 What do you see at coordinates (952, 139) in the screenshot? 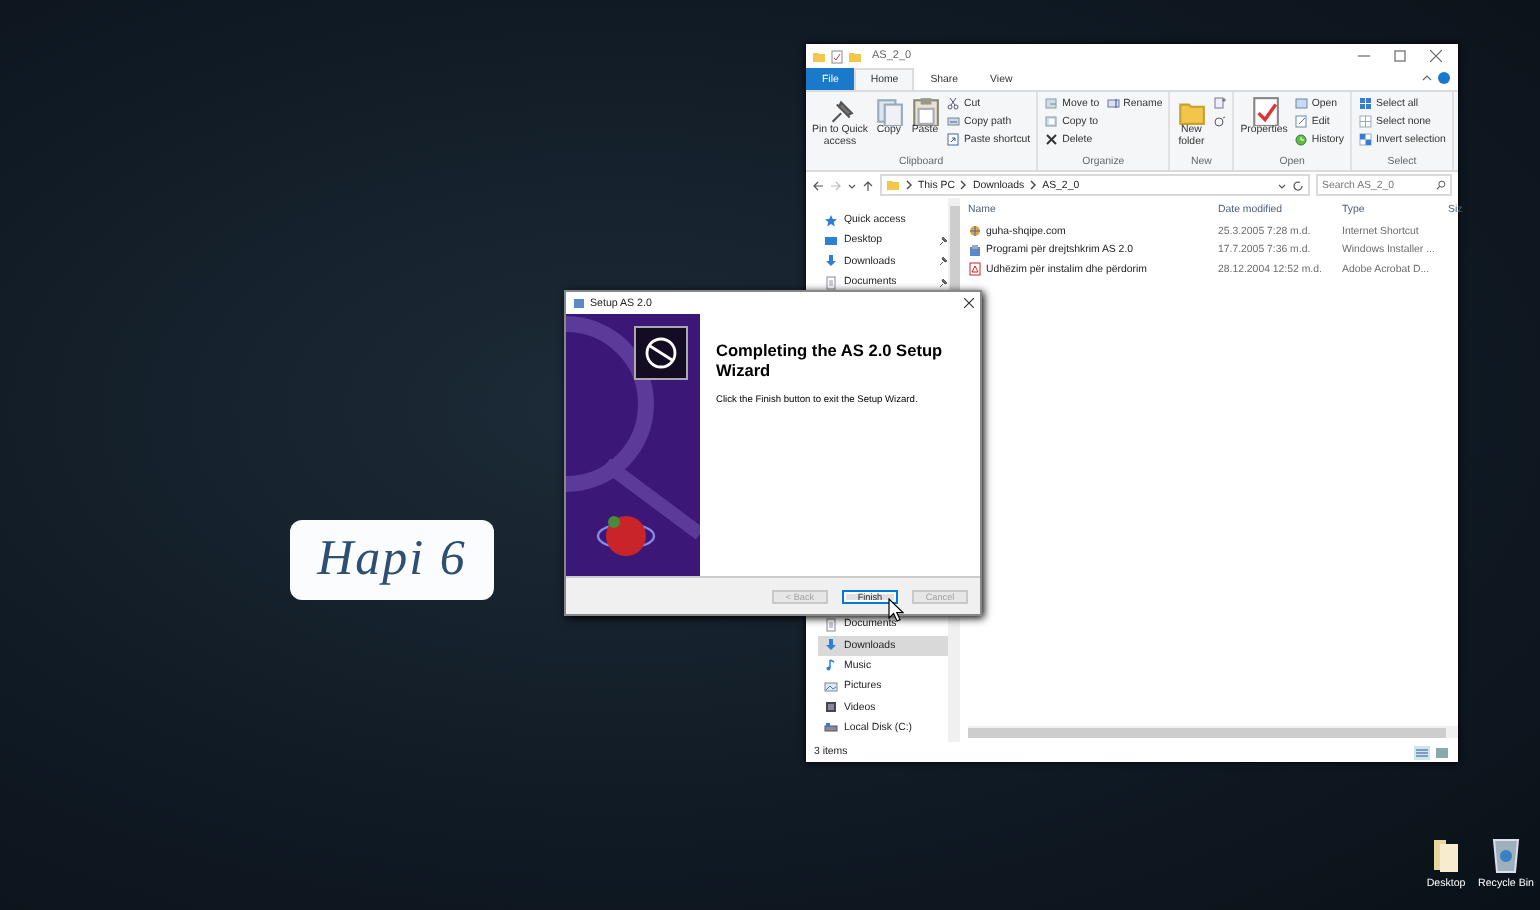
I see `shortcut-icon` at bounding box center [952, 139].